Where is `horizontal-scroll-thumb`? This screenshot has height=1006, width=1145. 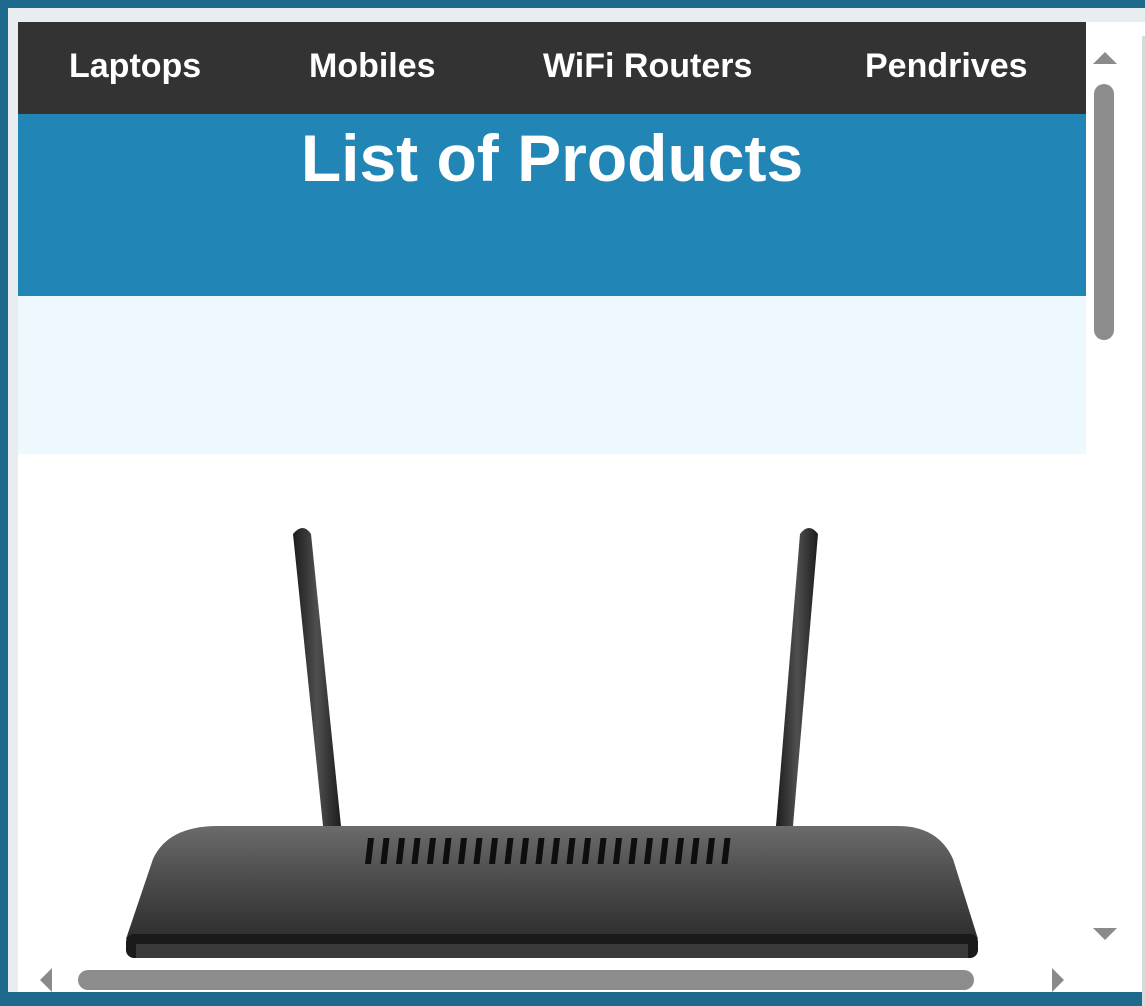
horizontal-scroll-thumb is located at coordinates (526, 980).